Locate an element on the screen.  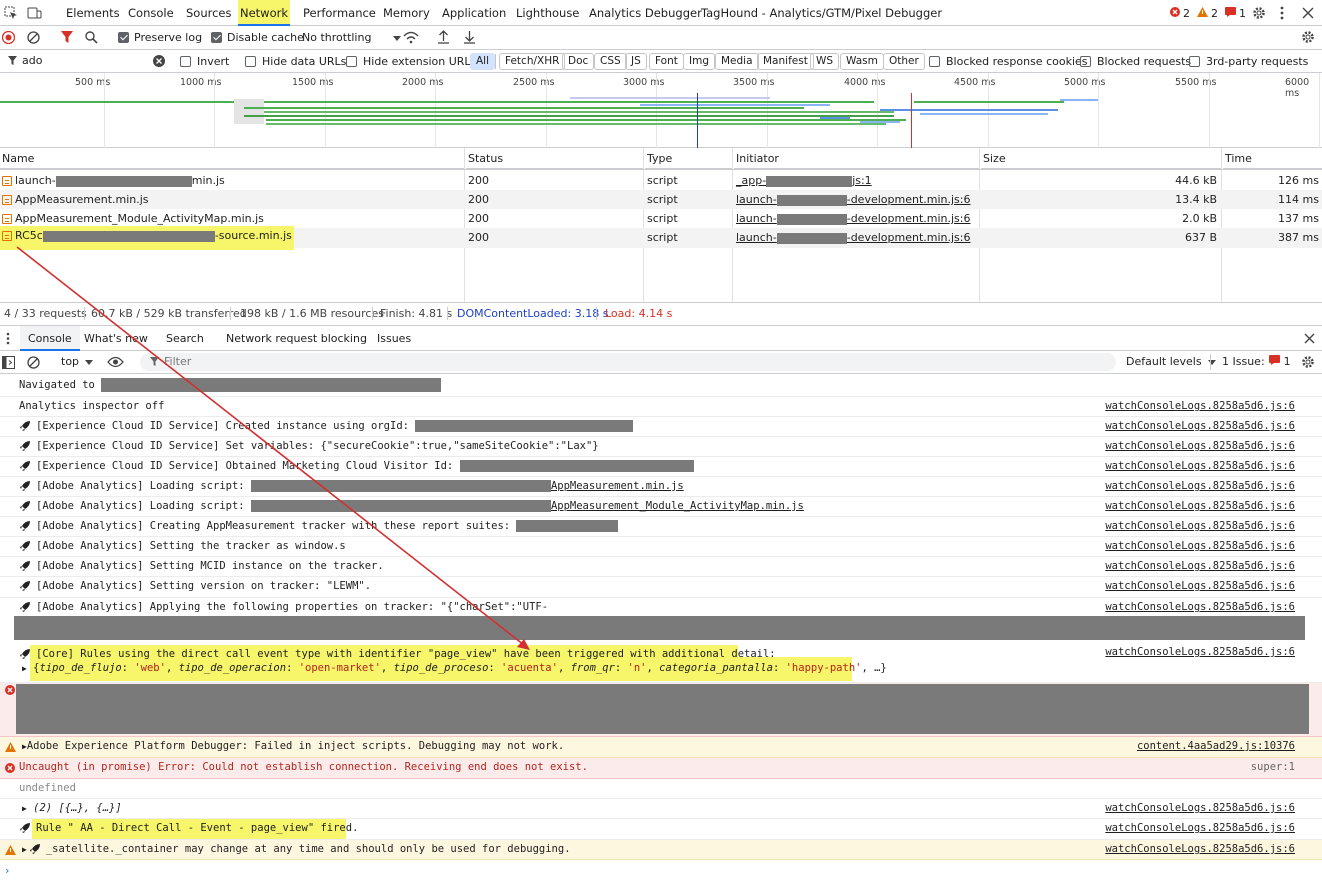
tab-analytics-debugger: Analytics Debugger is located at coordinates (645, 13).